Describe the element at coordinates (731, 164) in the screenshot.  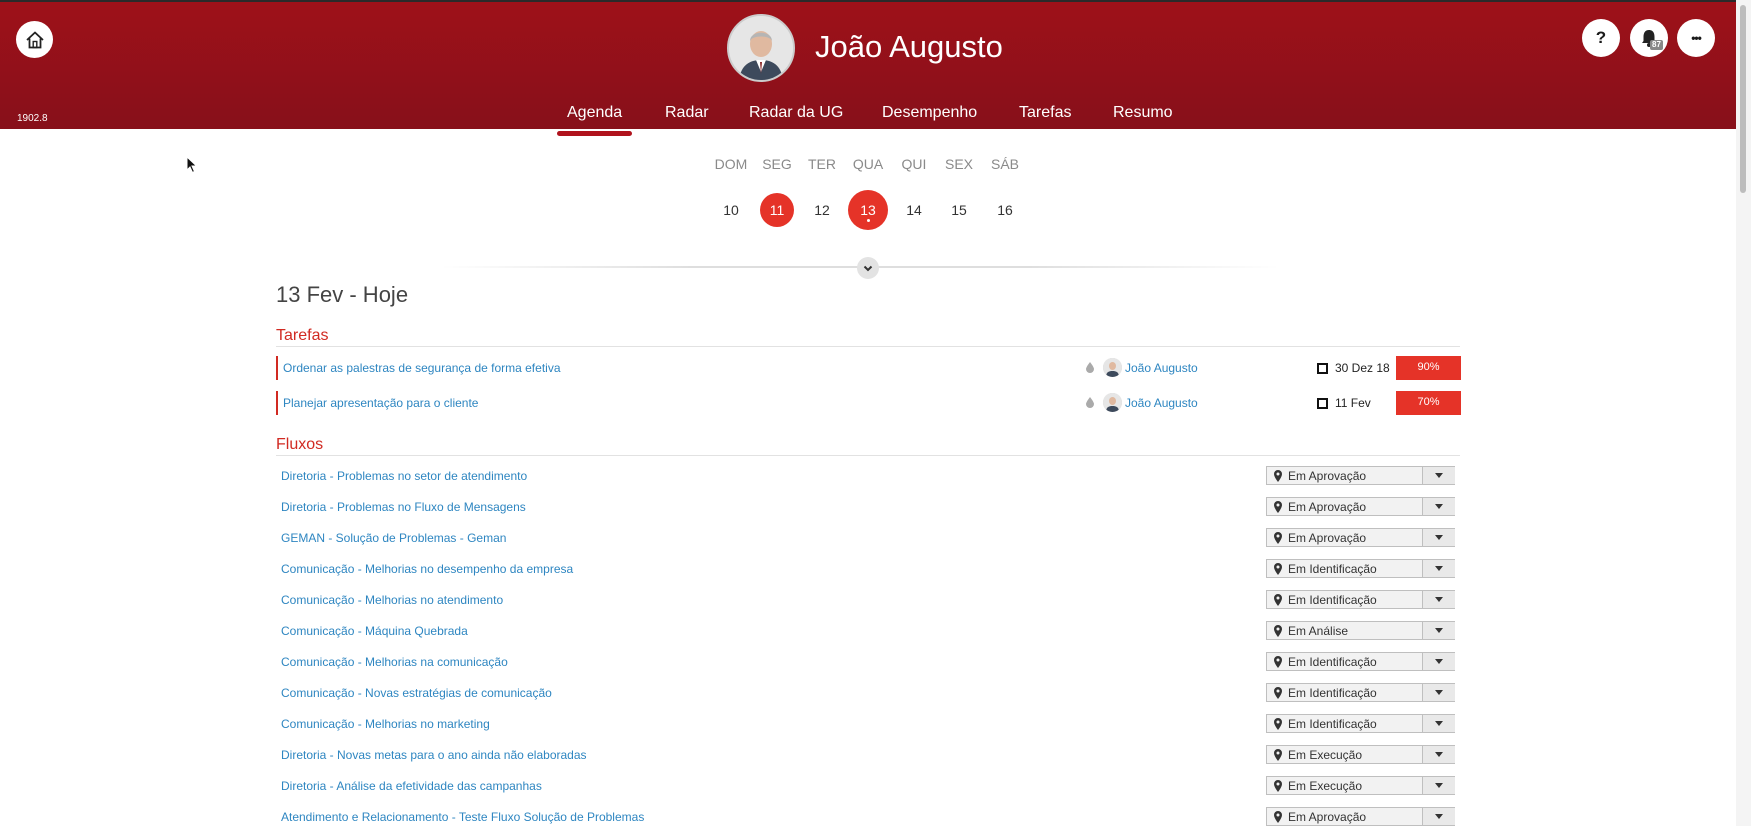
I see `weekday-label: DOM` at that location.